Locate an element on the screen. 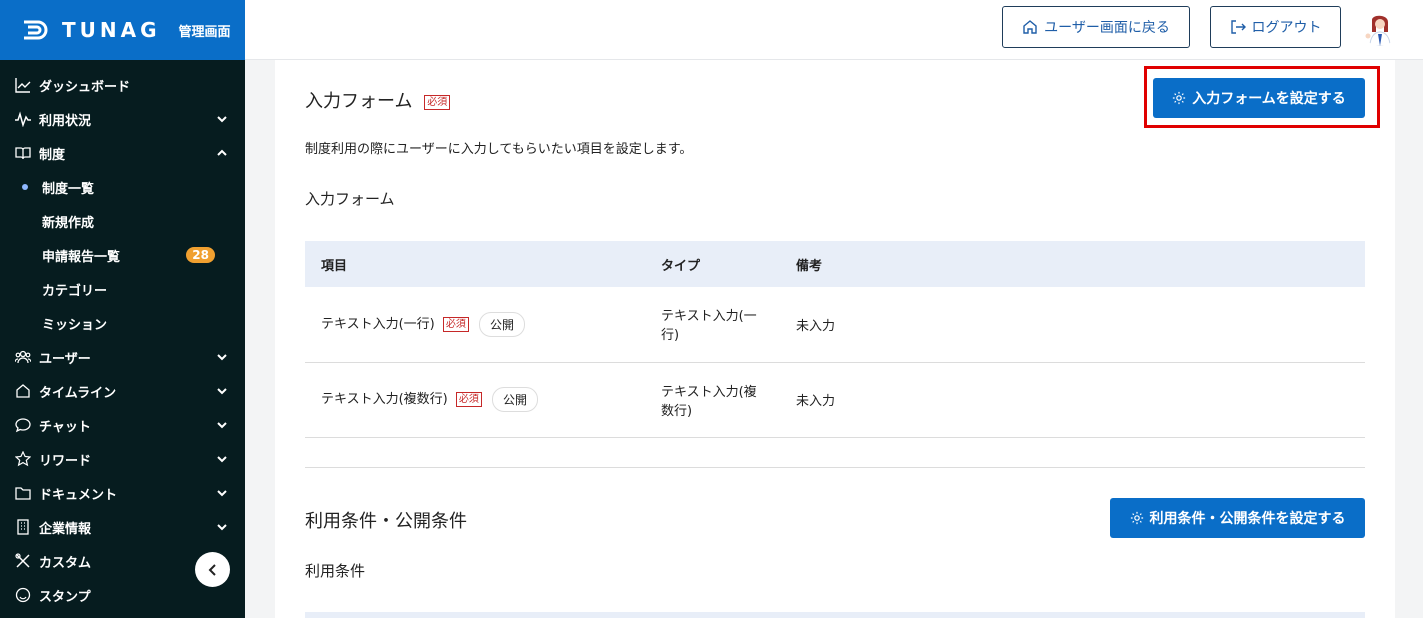 The width and height of the screenshot is (1423, 618). tools-icon is located at coordinates (23, 561).